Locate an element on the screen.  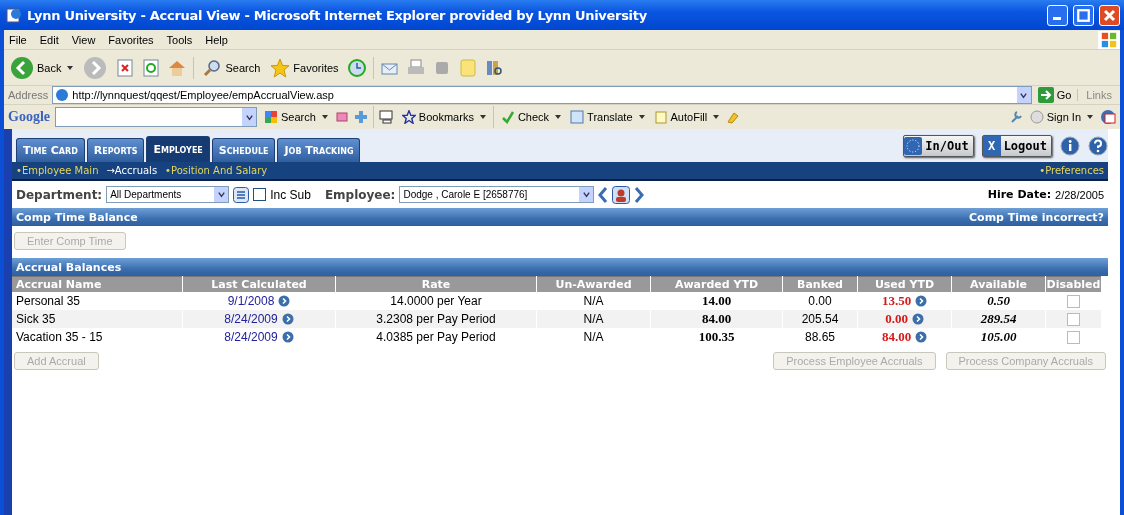
tiles-icon is located at coordinates (271, 117).